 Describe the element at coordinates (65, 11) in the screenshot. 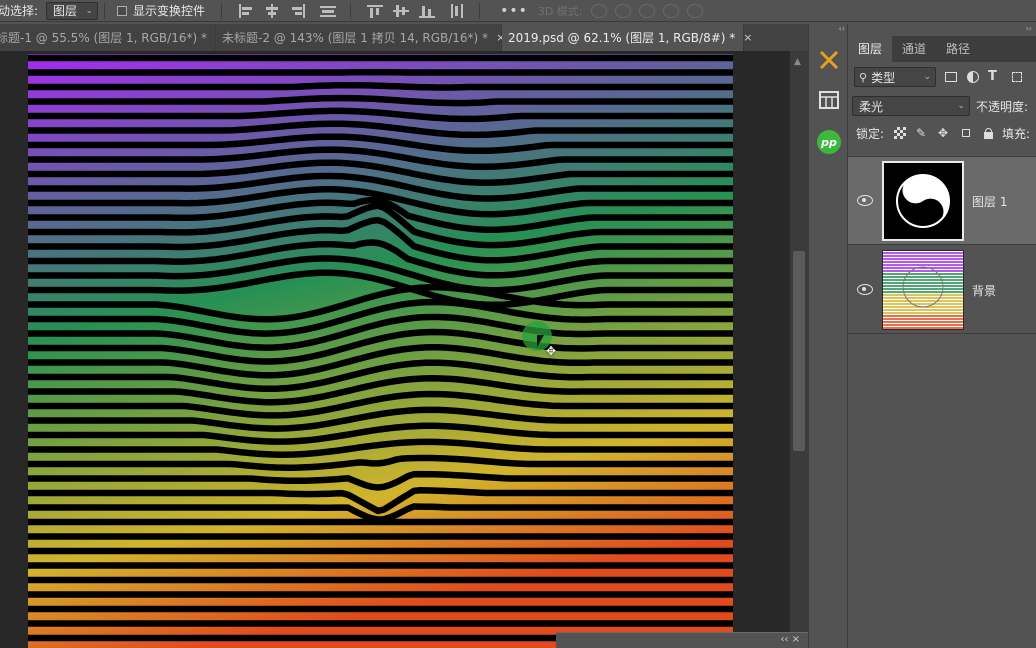

I see `auto-select-target-value: 图层` at that location.